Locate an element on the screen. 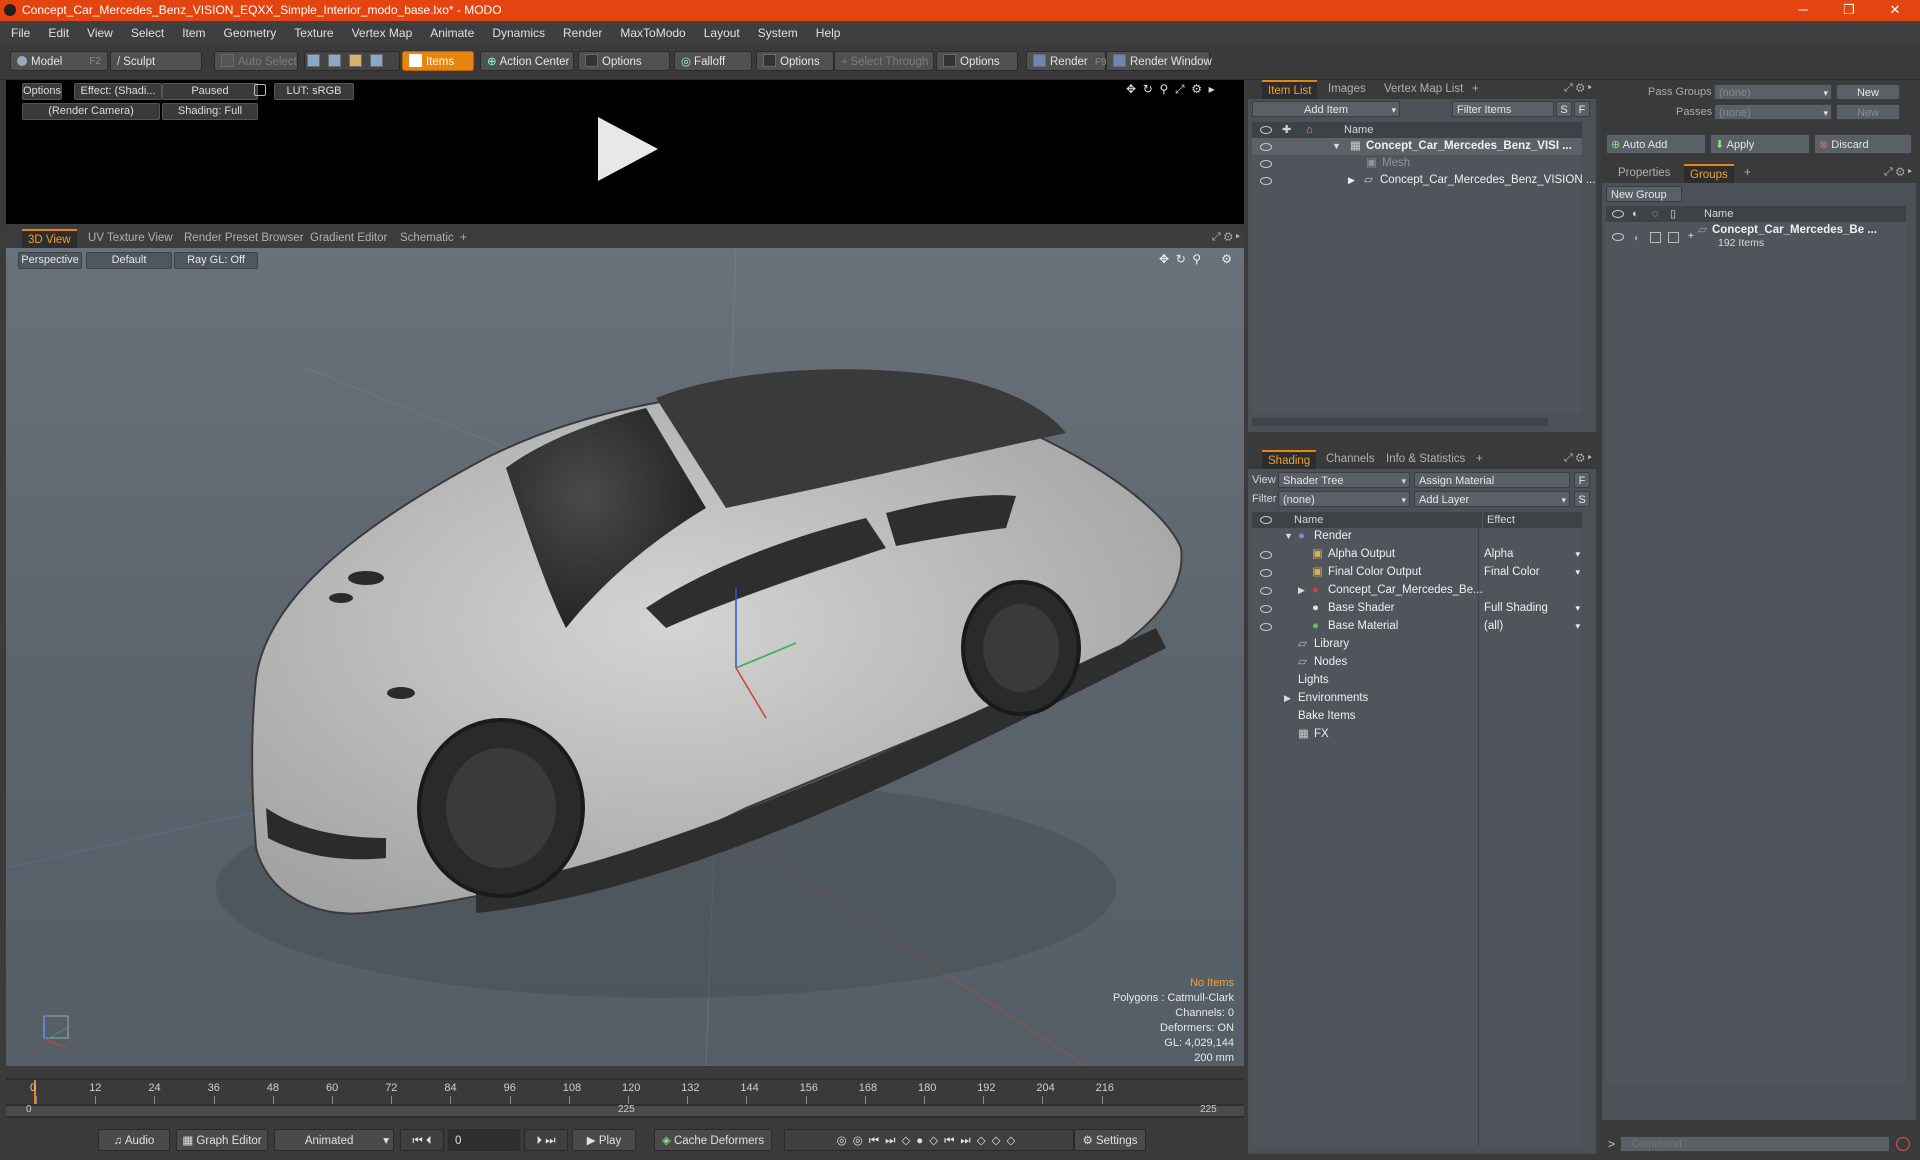  shader-tree-row: ● Base Material (all) ▾ is located at coordinates (1417, 626).